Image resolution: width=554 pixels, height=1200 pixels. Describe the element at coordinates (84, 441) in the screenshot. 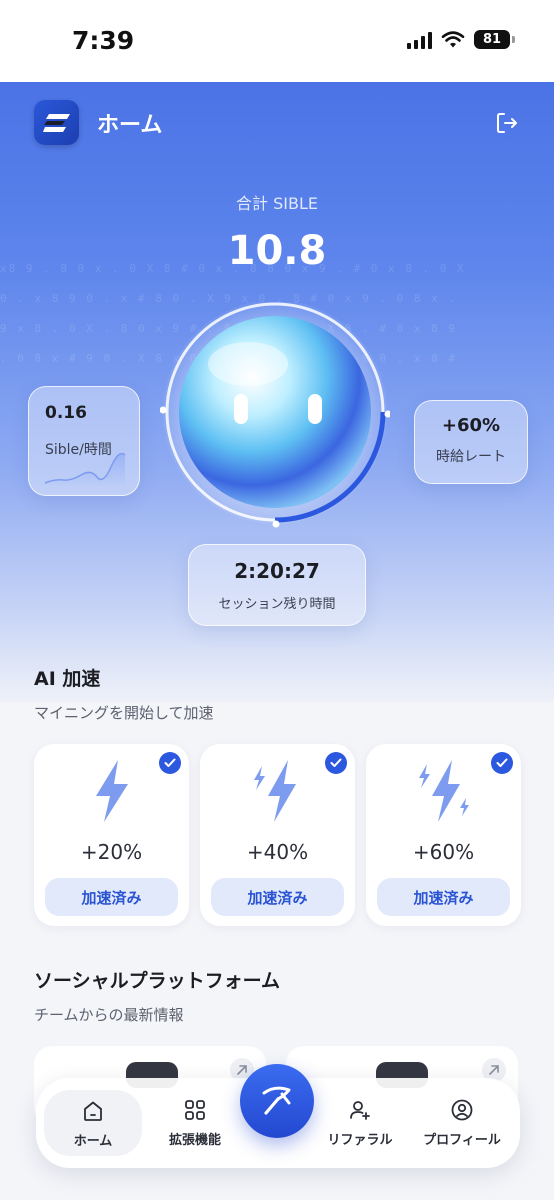

I see `mining-rate-card: 0.16 Sible/時間` at that location.